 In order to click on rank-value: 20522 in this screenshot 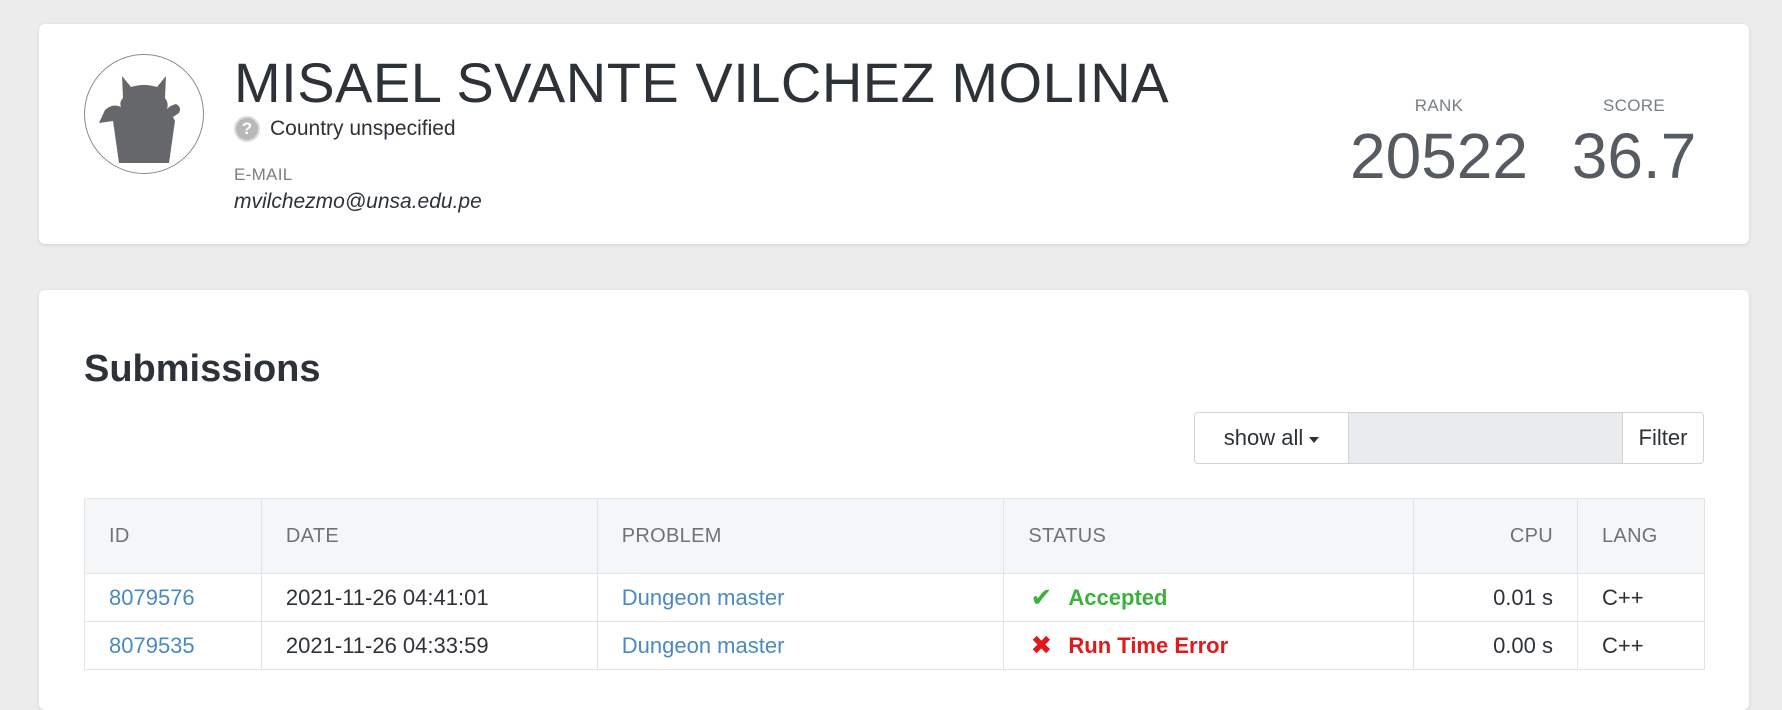, I will do `click(1439, 156)`.